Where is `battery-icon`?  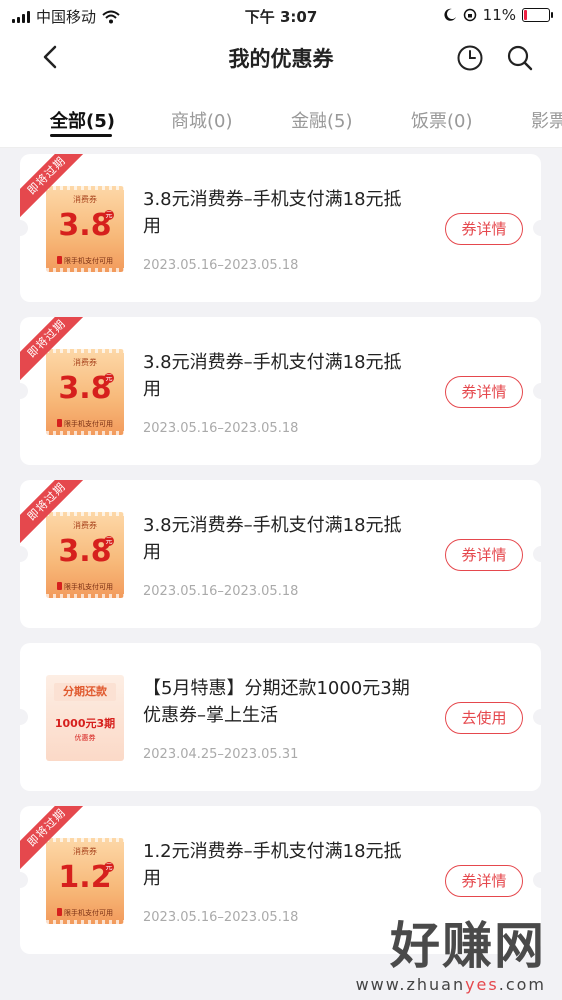 battery-icon is located at coordinates (537, 15).